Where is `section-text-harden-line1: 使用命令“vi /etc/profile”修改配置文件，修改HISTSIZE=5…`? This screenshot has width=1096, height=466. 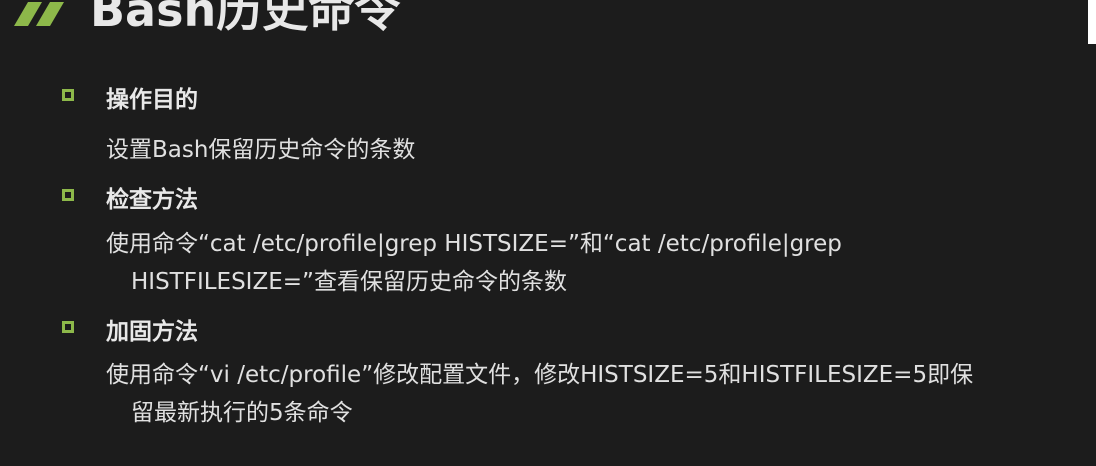
section-text-harden-line1: 使用命令“vi /etc/profile”修改配置文件，修改HISTSIZE=5… is located at coordinates (540, 375).